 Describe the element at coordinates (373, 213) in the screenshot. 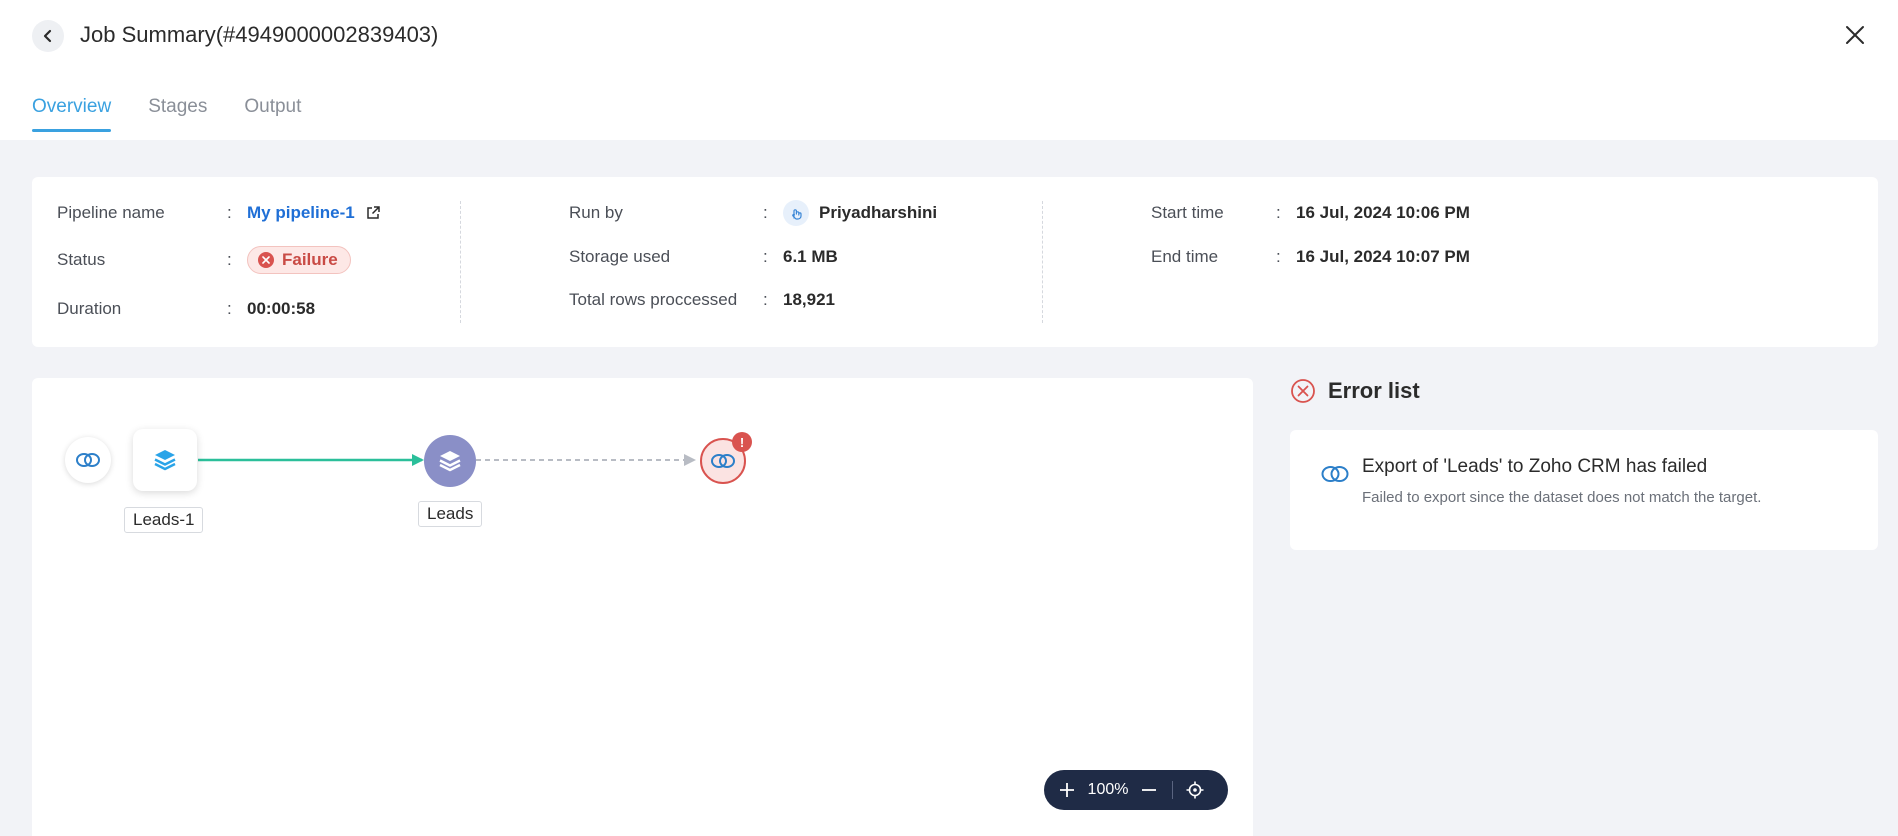

I see `external-link-icon` at that location.